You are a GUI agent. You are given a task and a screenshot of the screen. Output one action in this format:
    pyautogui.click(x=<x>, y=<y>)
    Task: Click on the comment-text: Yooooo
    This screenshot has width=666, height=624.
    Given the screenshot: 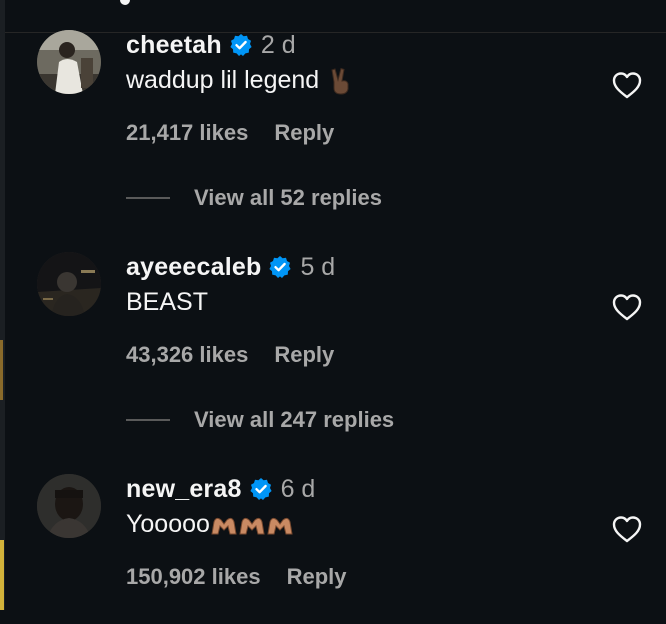 What is the action you would take?
    pyautogui.click(x=168, y=524)
    